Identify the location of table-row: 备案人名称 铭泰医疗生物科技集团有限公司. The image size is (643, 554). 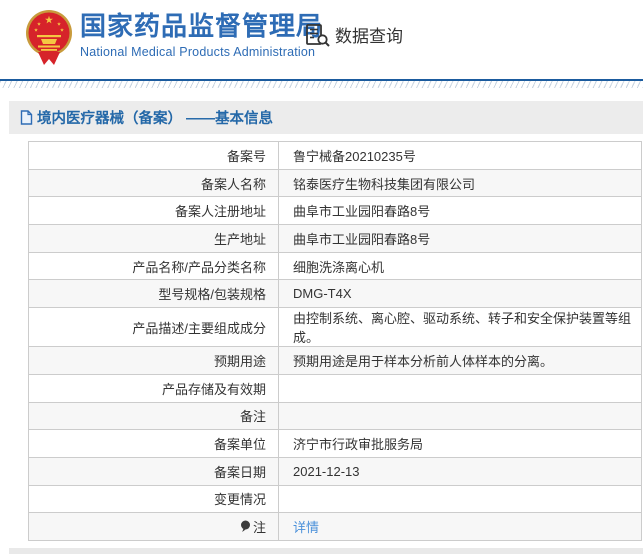
(335, 183).